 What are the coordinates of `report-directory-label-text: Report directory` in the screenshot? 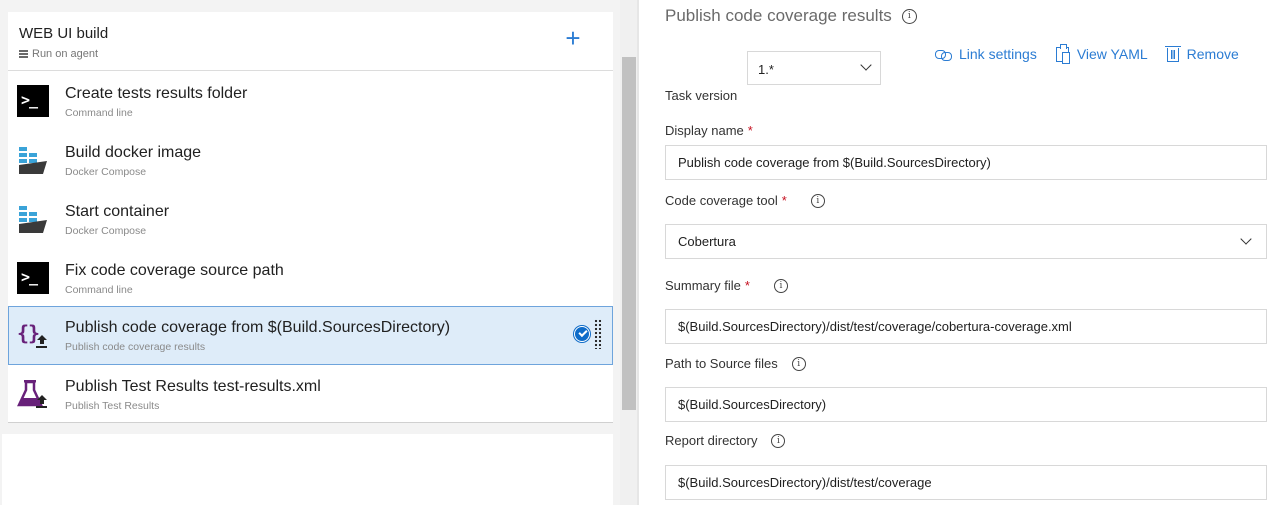 It's located at (711, 440).